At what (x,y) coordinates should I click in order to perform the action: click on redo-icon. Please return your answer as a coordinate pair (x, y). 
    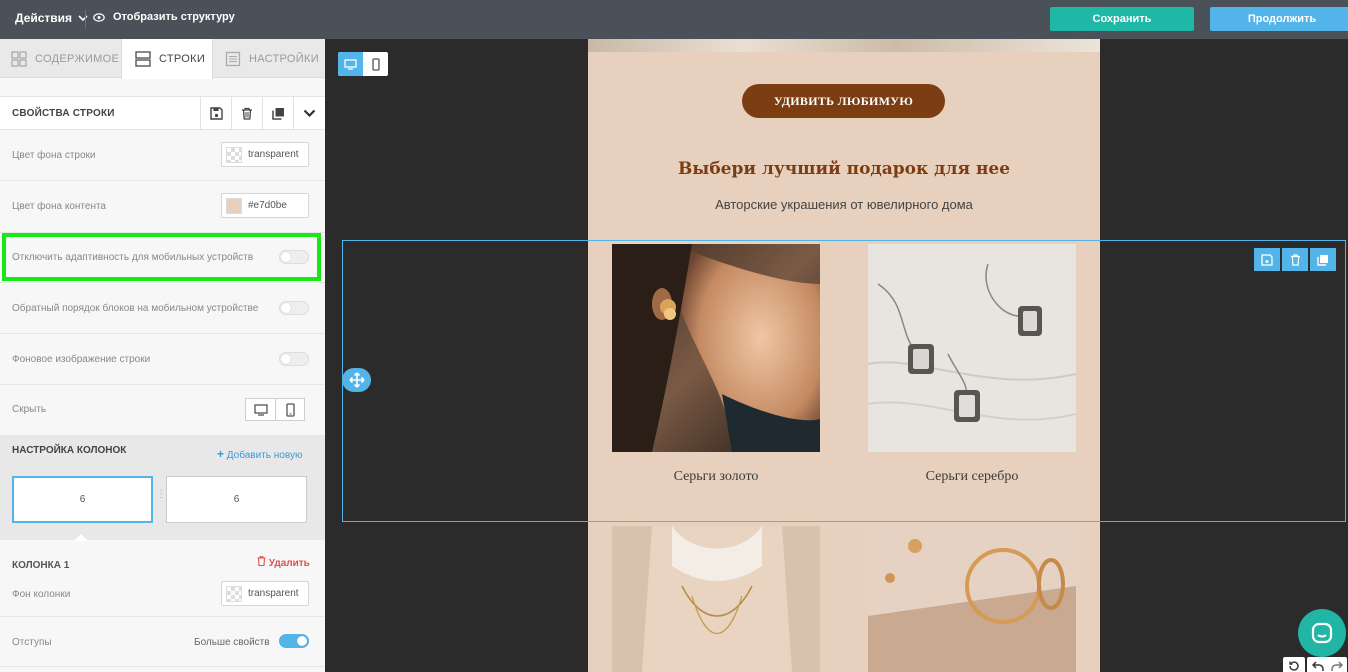
    Looking at the image, I should click on (1337, 666).